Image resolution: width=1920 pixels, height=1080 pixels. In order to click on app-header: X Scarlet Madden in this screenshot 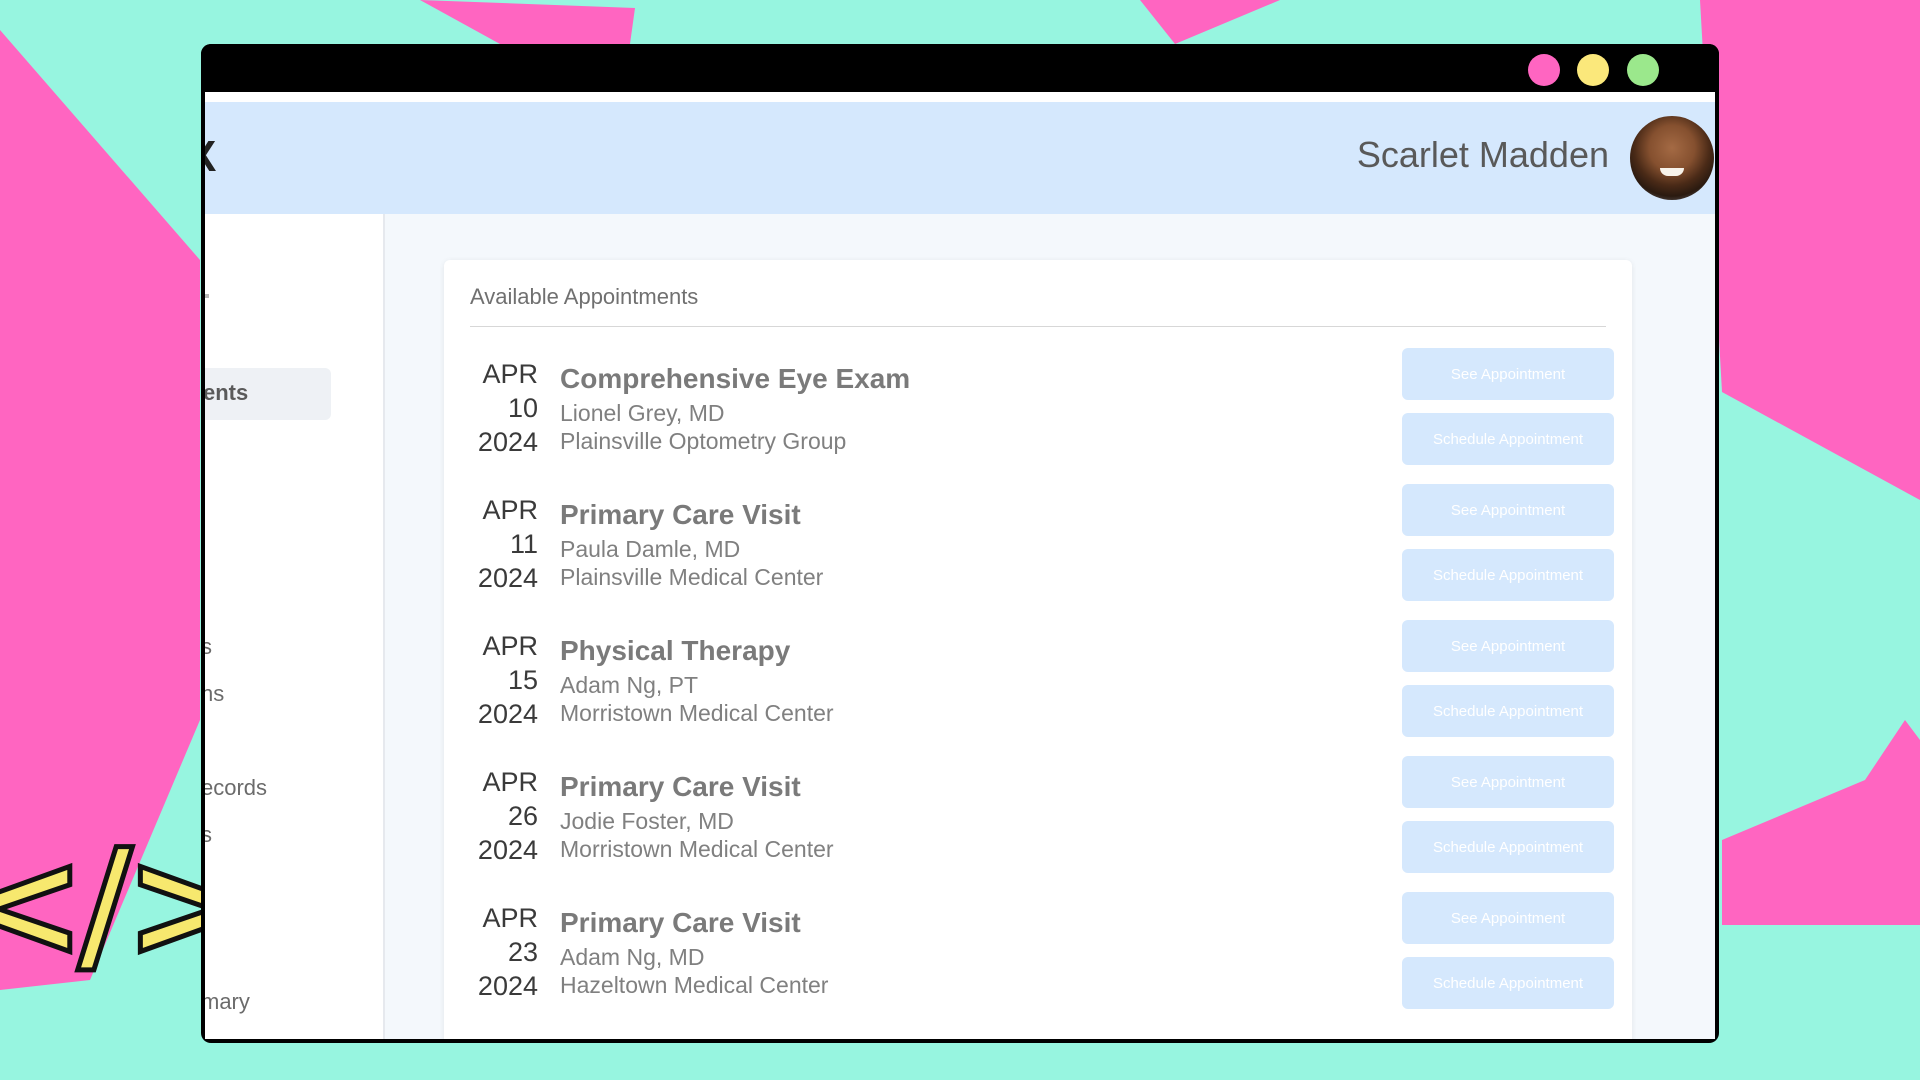, I will do `click(960, 158)`.